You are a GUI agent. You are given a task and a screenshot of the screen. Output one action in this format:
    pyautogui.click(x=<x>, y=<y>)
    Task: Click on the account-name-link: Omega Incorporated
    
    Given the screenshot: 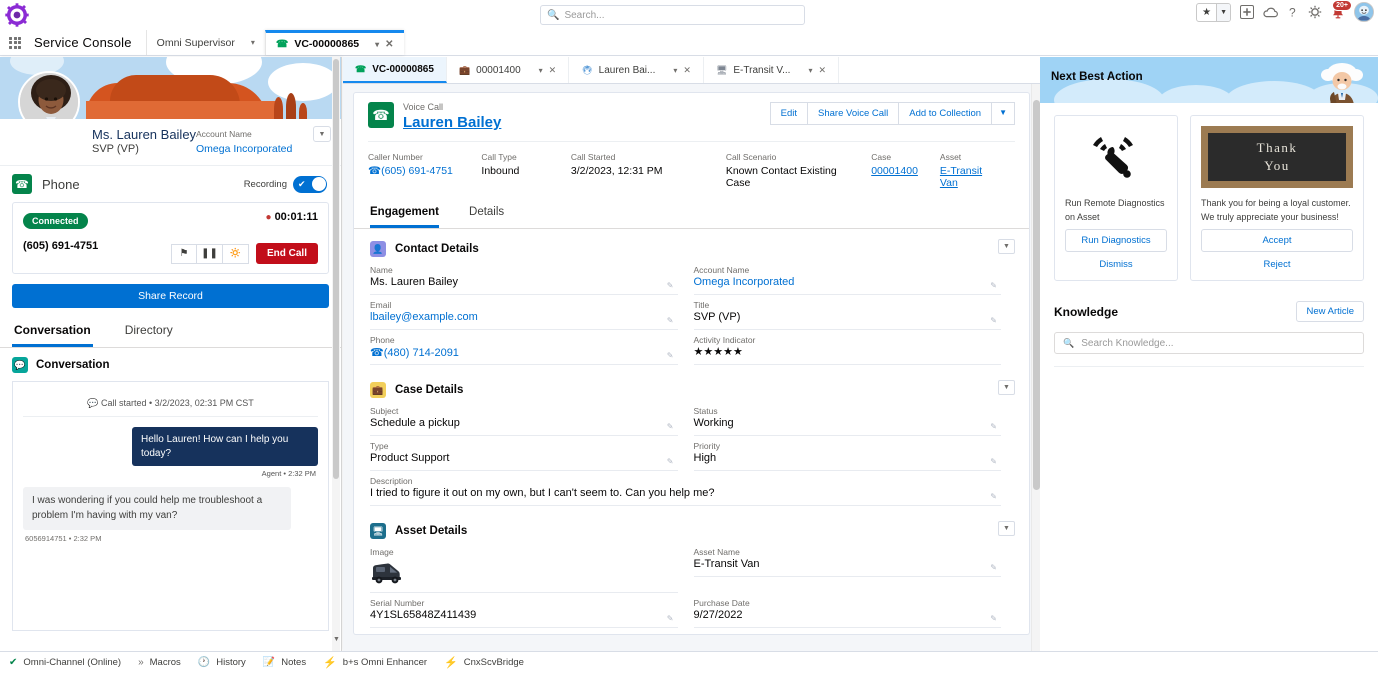 What is the action you would take?
    pyautogui.click(x=244, y=149)
    